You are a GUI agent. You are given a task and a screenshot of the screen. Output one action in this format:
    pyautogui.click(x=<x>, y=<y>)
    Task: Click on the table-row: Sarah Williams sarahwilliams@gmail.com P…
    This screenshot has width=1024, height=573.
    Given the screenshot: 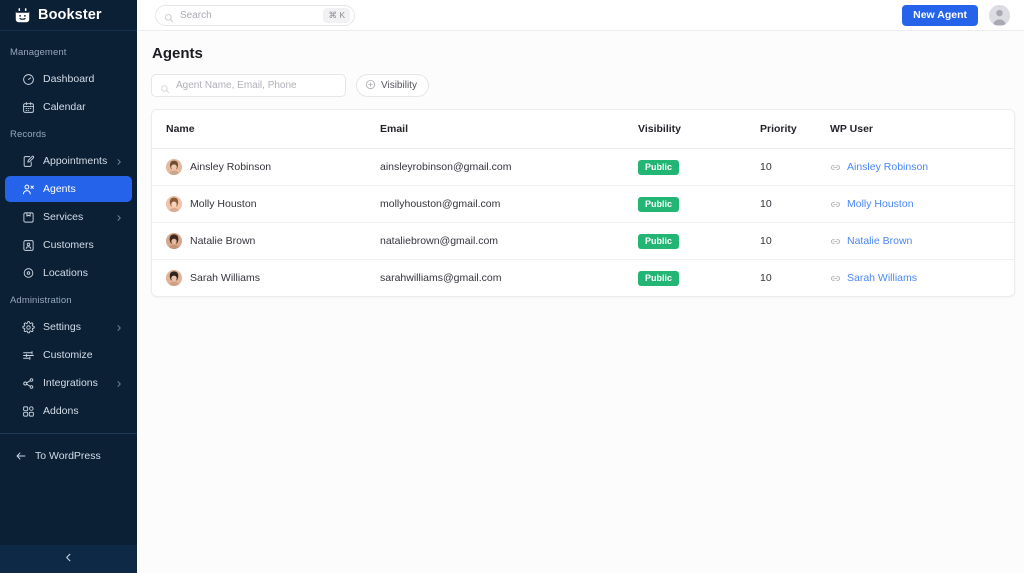 What is the action you would take?
    pyautogui.click(x=583, y=278)
    